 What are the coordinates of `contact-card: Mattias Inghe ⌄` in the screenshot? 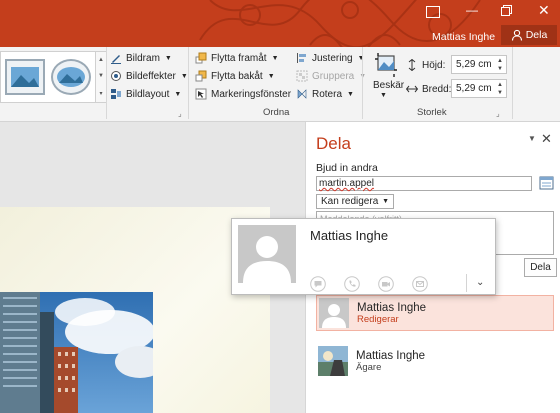 It's located at (363, 256).